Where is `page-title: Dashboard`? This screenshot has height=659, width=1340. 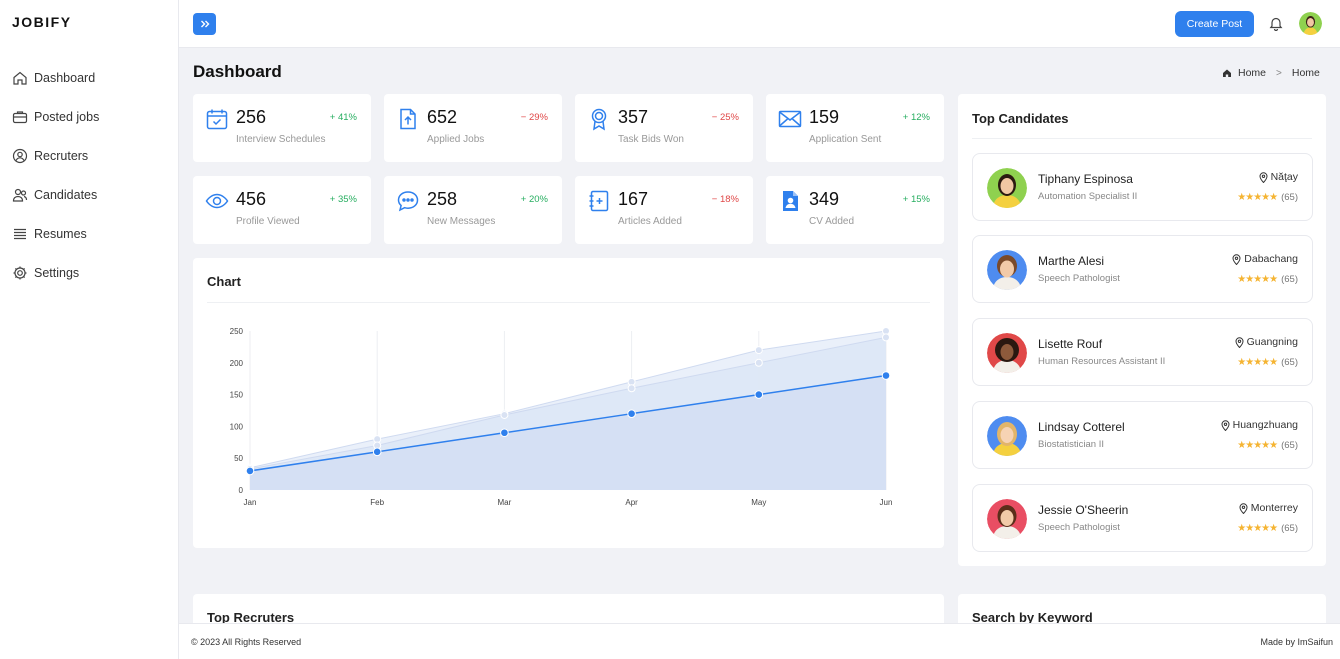 page-title: Dashboard is located at coordinates (237, 71).